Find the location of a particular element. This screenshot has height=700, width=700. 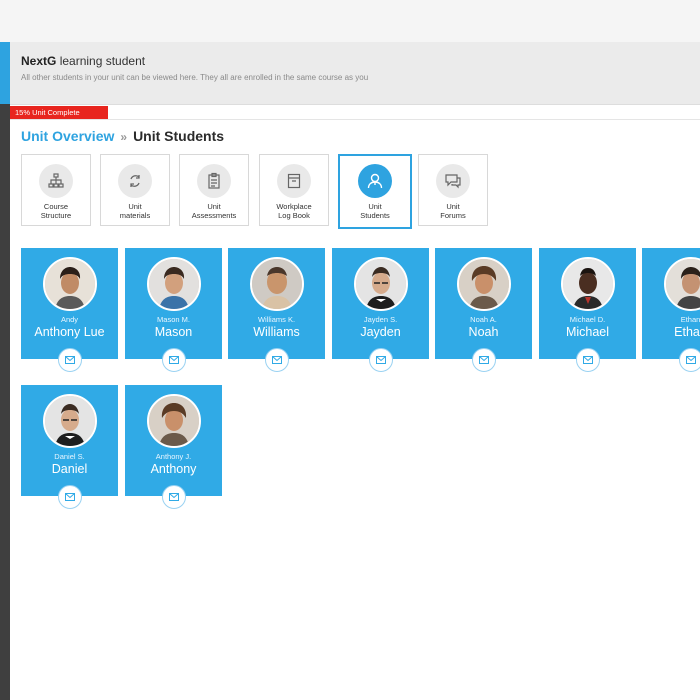

student-card: Ethan Ethan is located at coordinates (671, 310).